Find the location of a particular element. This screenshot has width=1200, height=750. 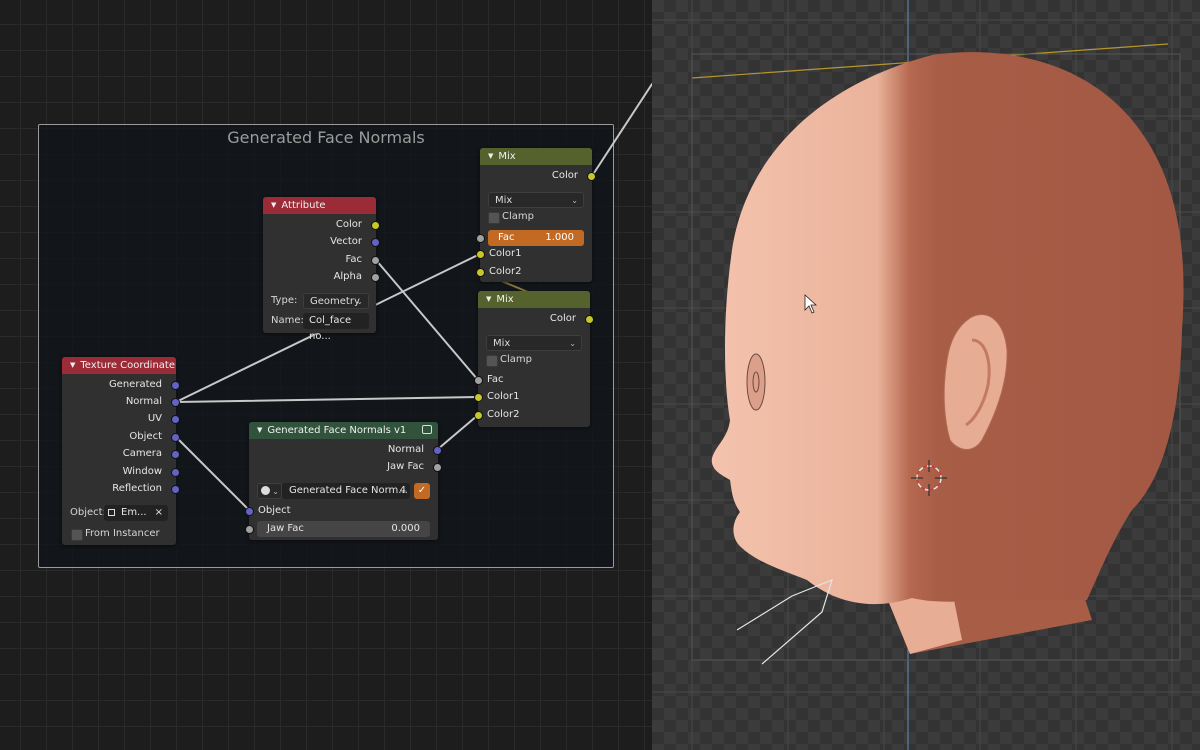

group-in-object-label: Object is located at coordinates (274, 510).